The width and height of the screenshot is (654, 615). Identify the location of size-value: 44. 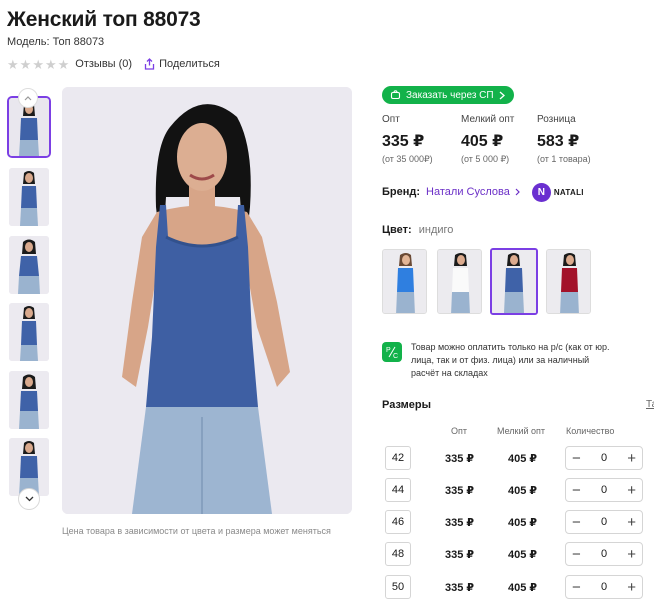
(398, 490).